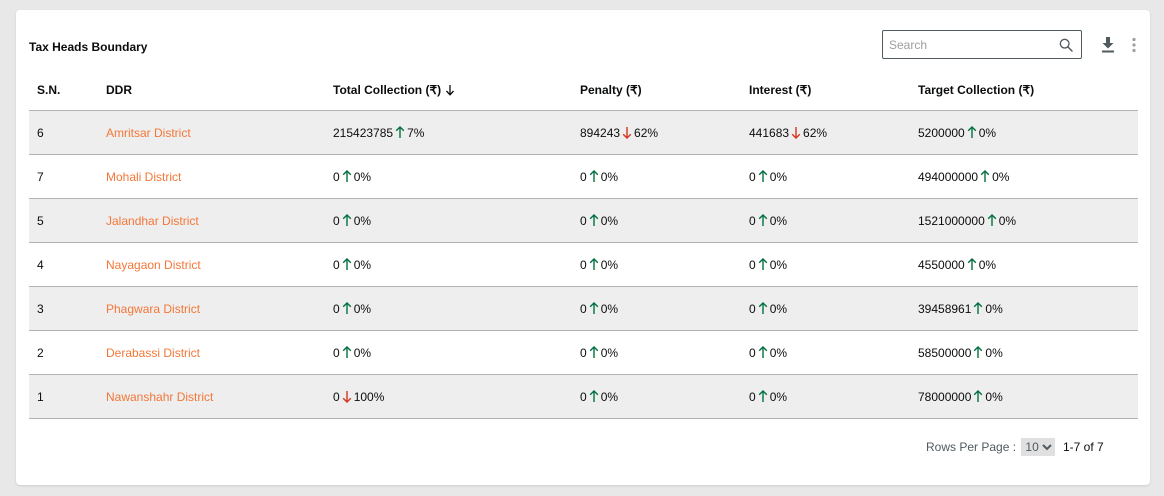 Image resolution: width=1164 pixels, height=496 pixels. I want to click on cell-penalty: 894243 62%, so click(656, 132).